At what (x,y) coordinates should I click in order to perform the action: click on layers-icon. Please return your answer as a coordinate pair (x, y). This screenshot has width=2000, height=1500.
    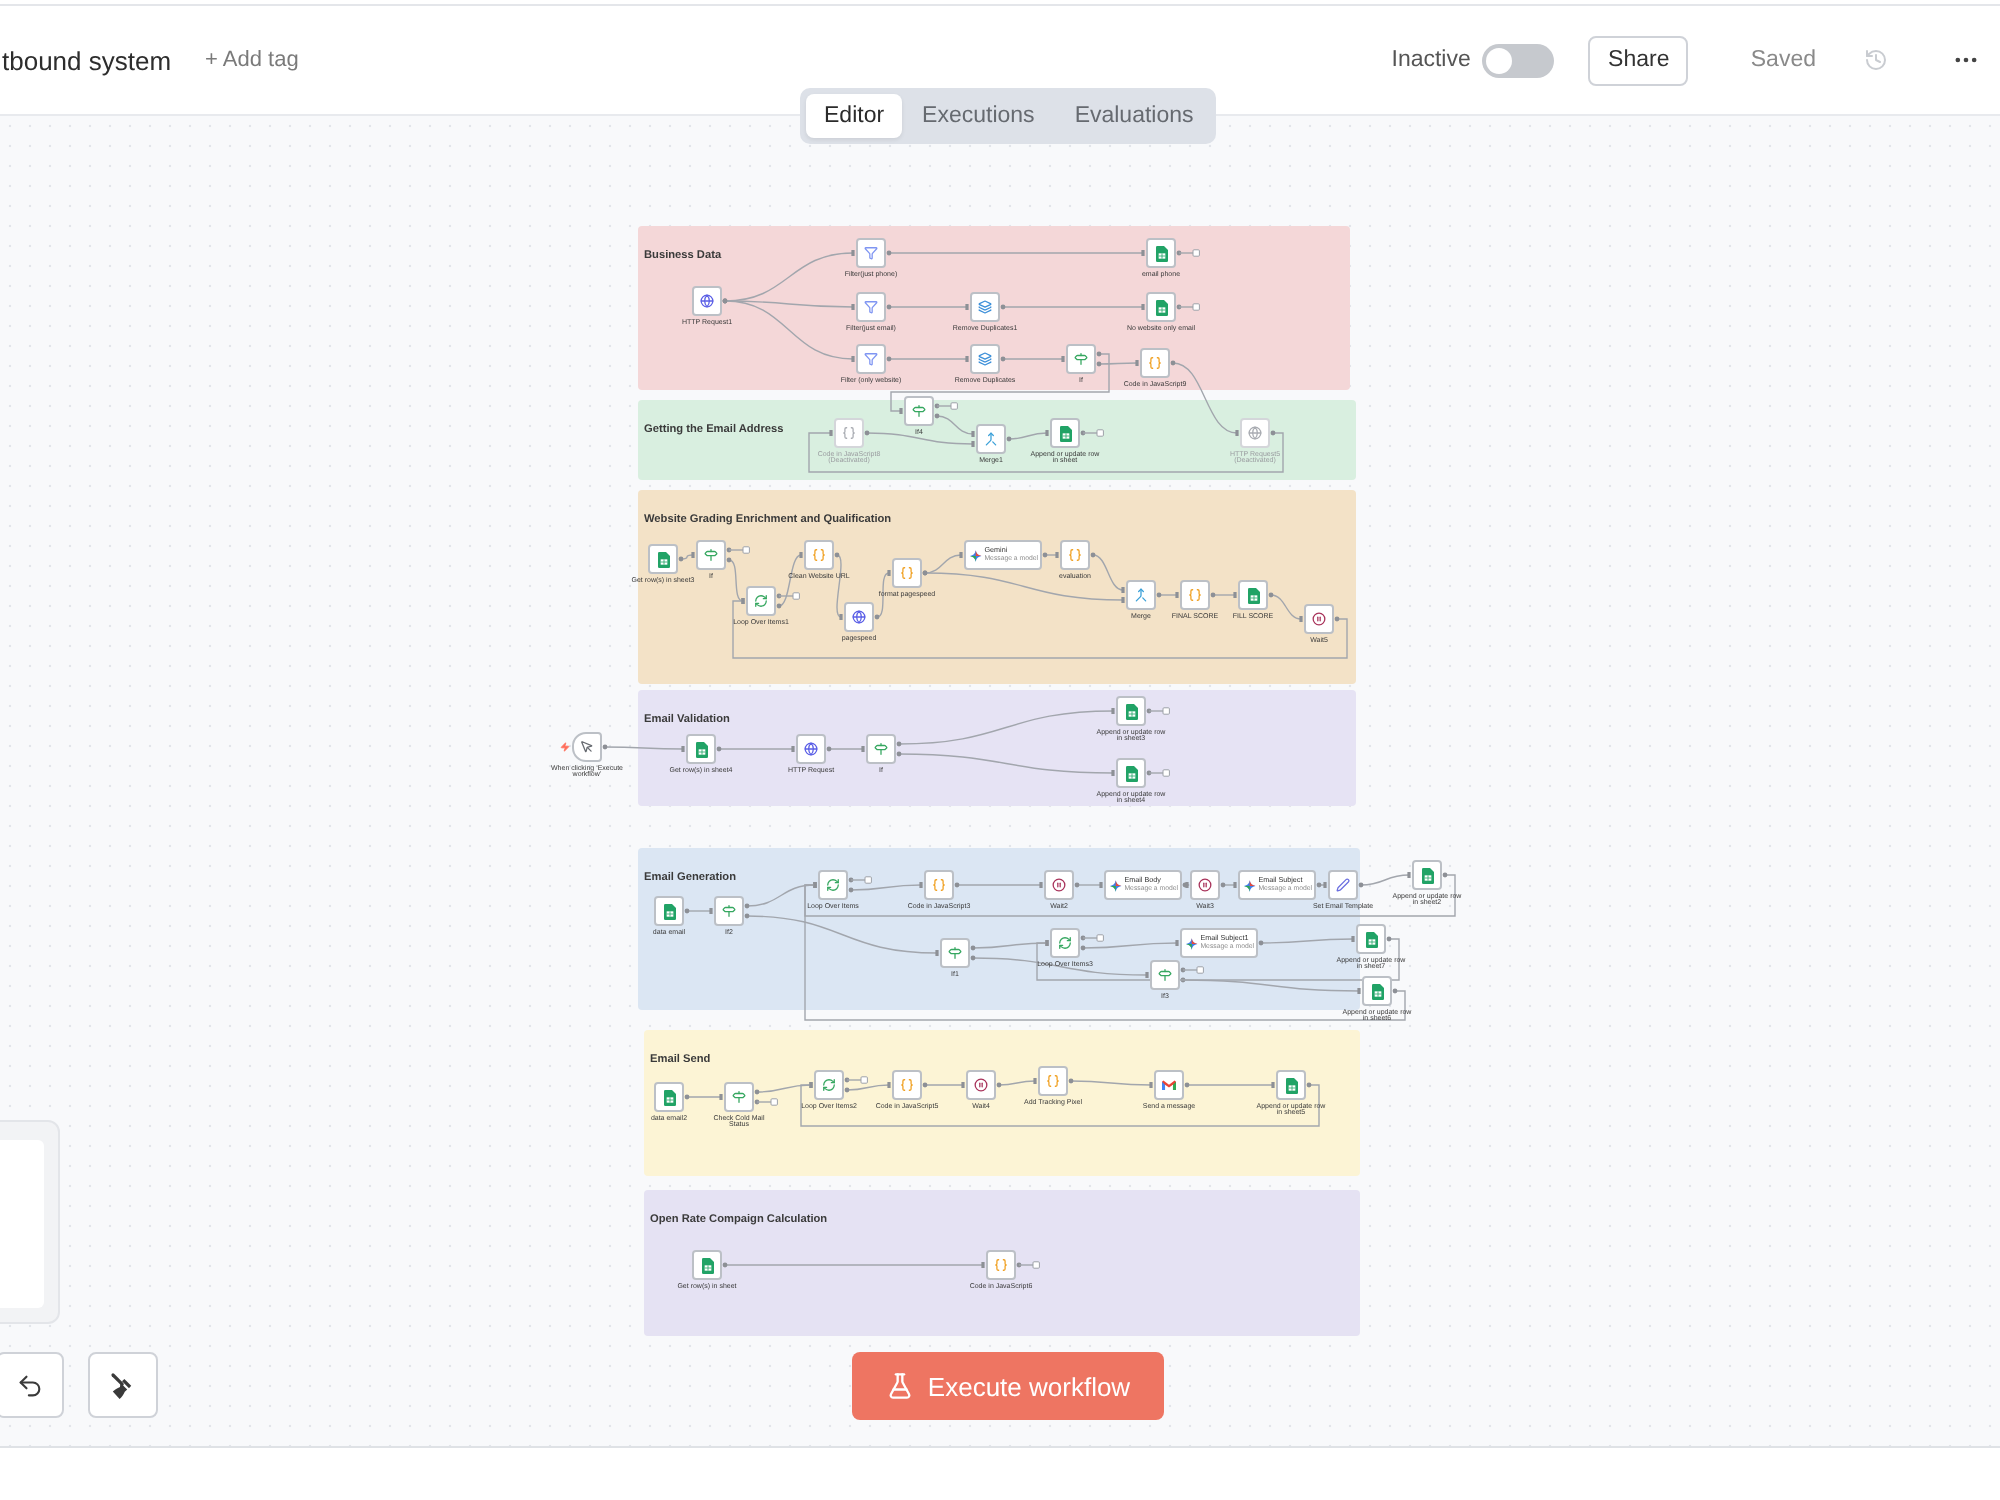
    Looking at the image, I should click on (985, 359).